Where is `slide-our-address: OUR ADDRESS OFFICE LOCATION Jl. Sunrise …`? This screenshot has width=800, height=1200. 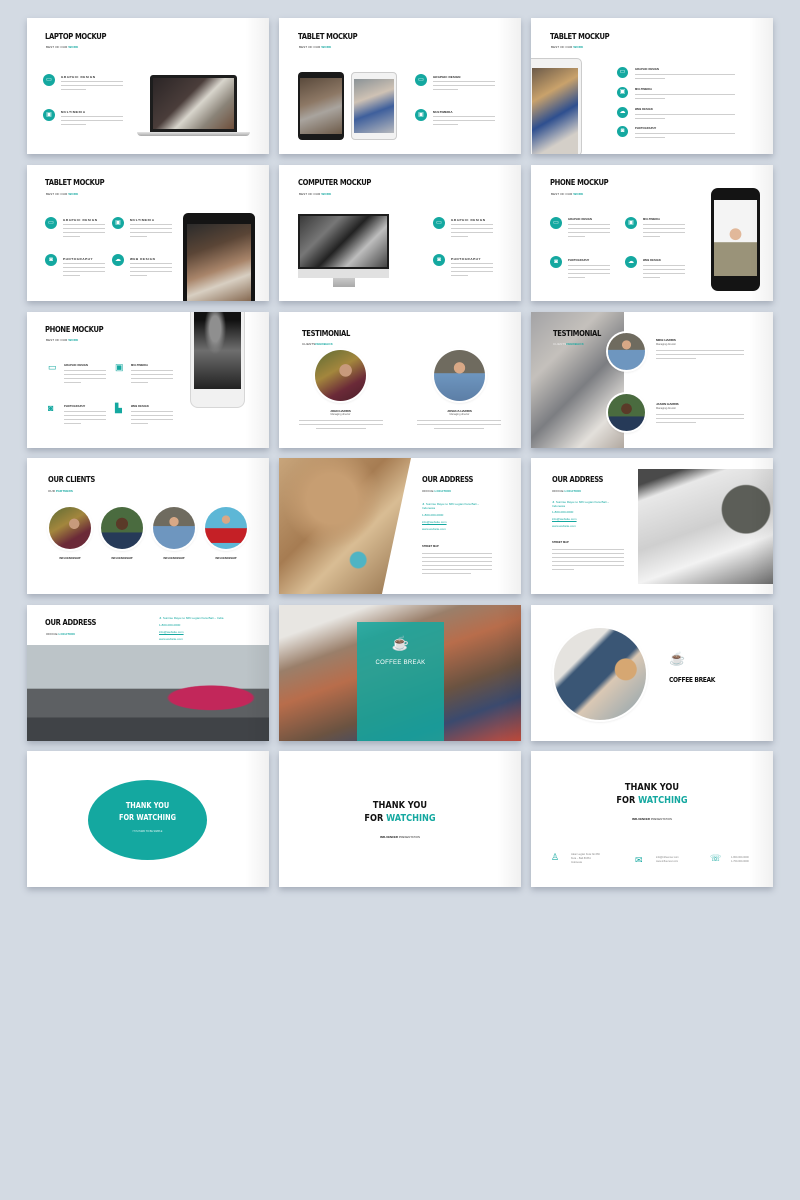
slide-our-address: OUR ADDRESS OFFICE LOCATION Jl. Sunrise … is located at coordinates (400, 526).